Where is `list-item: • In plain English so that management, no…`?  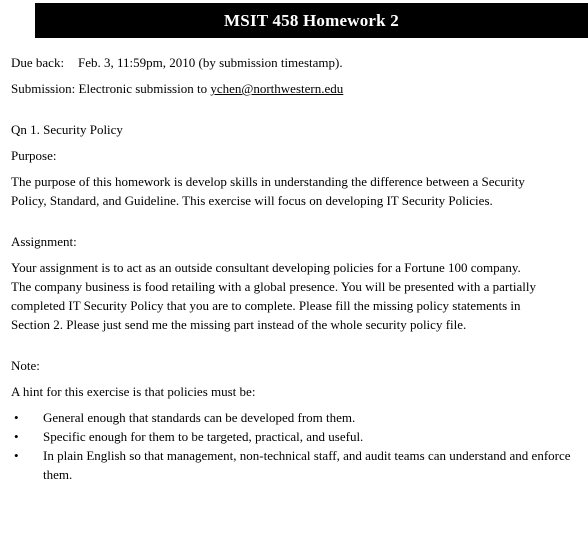
list-item: • In plain English so that management, no… is located at coordinates (292, 465).